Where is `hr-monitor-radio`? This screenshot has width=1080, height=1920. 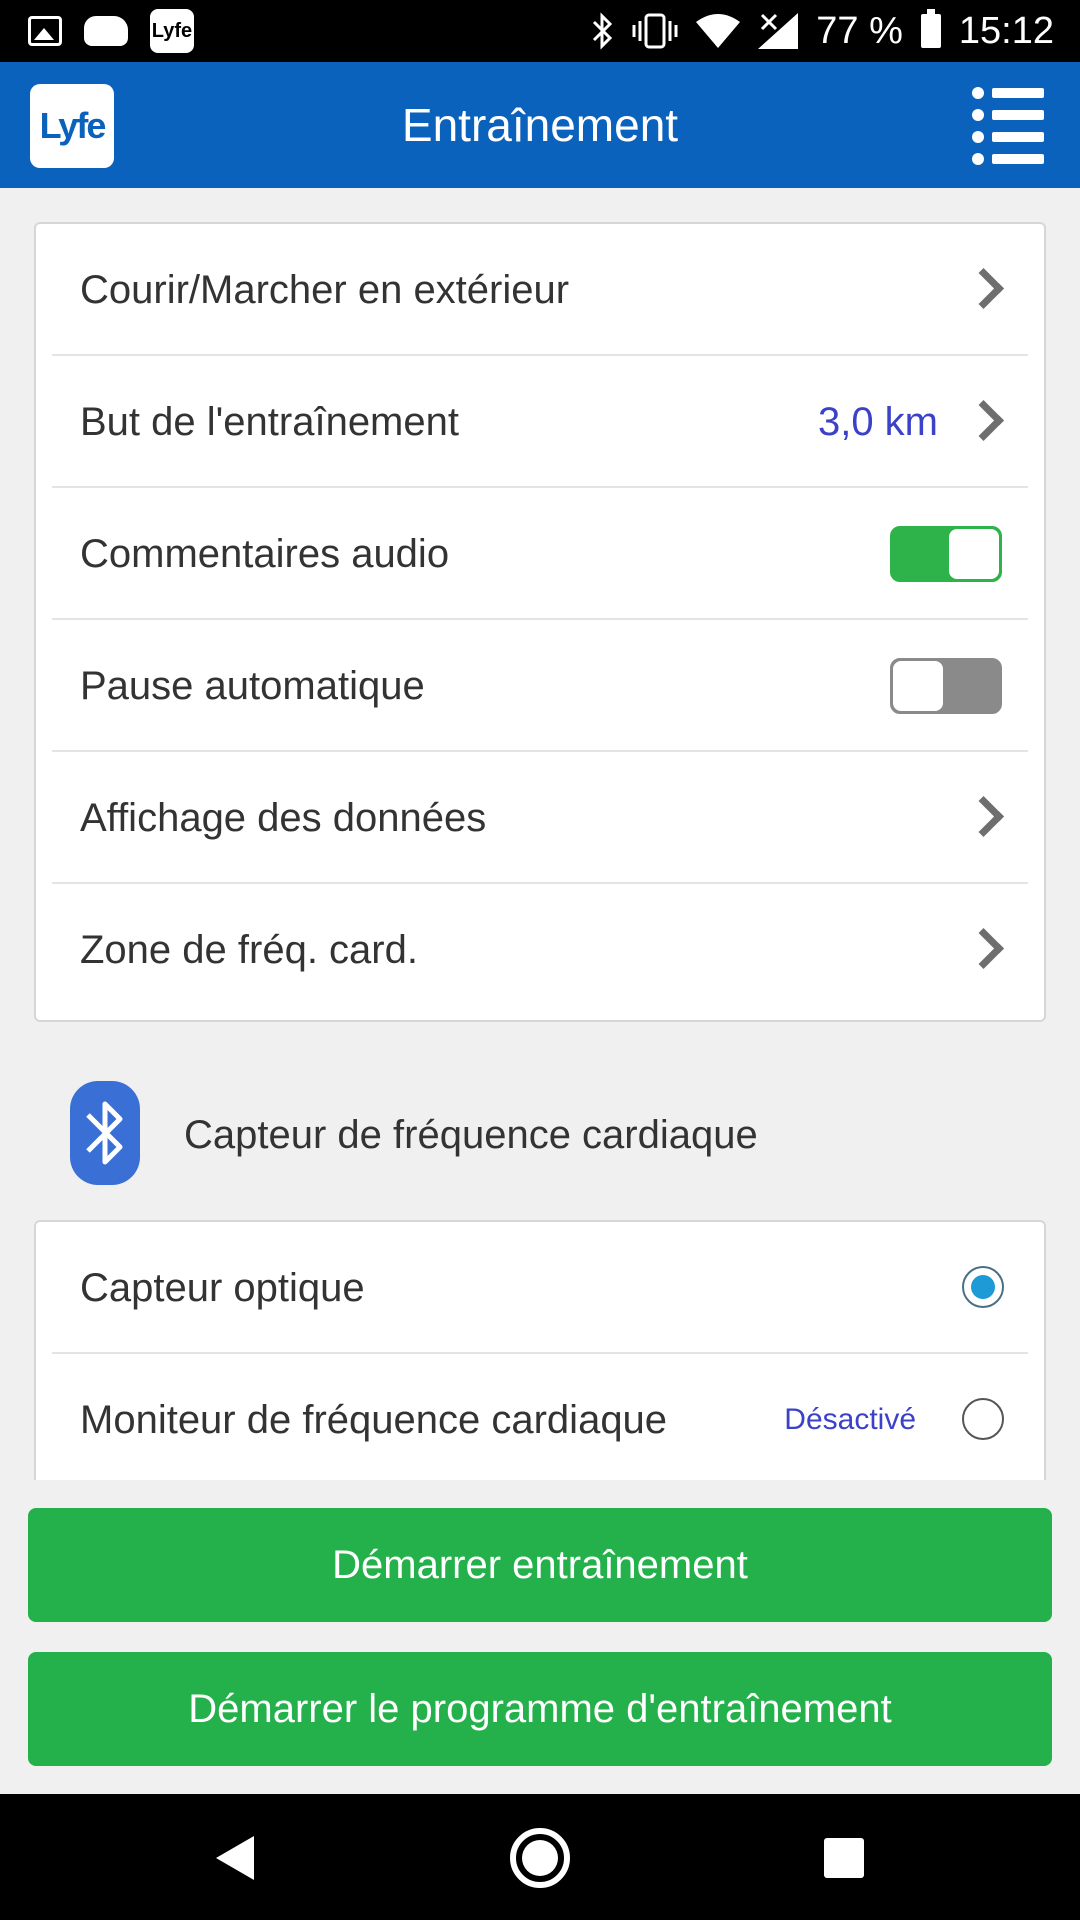 hr-monitor-radio is located at coordinates (983, 1419).